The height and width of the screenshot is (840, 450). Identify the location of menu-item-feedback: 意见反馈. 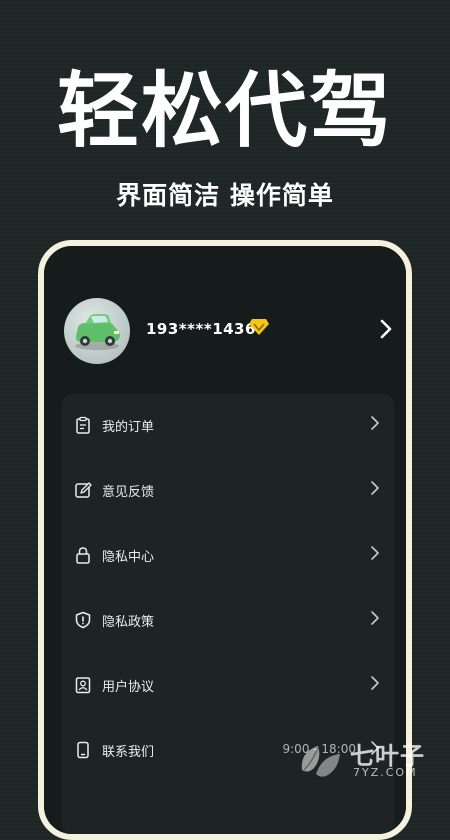
(228, 491).